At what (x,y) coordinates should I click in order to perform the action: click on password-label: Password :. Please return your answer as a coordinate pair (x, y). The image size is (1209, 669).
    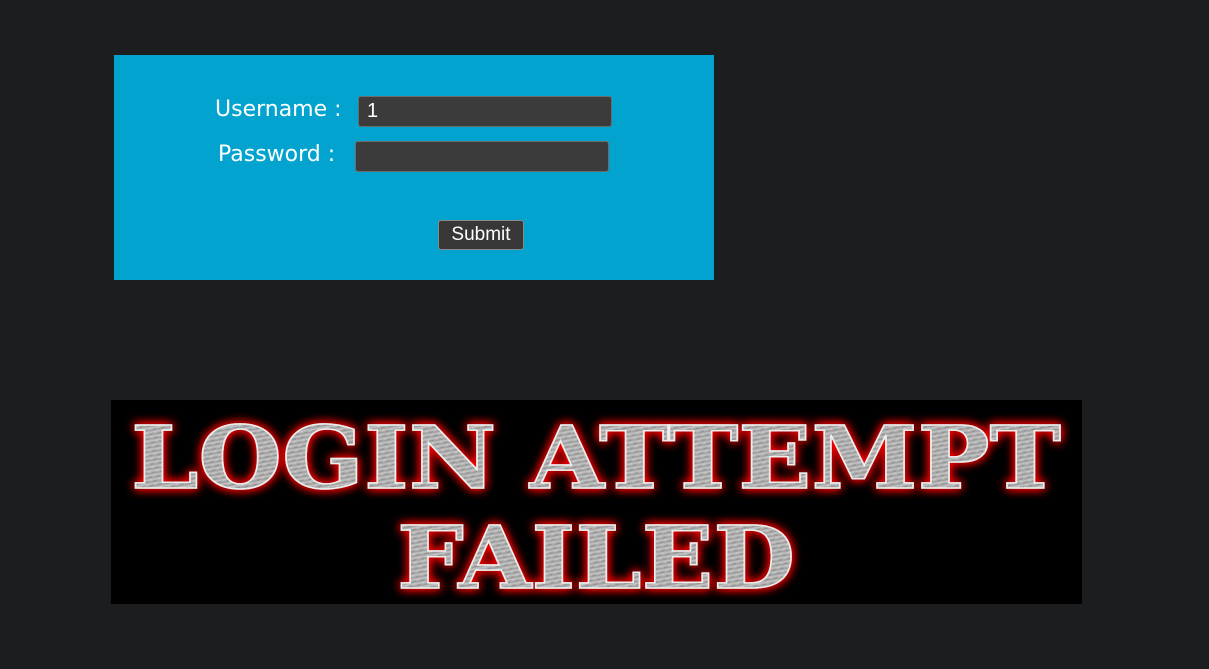
    Looking at the image, I should click on (277, 154).